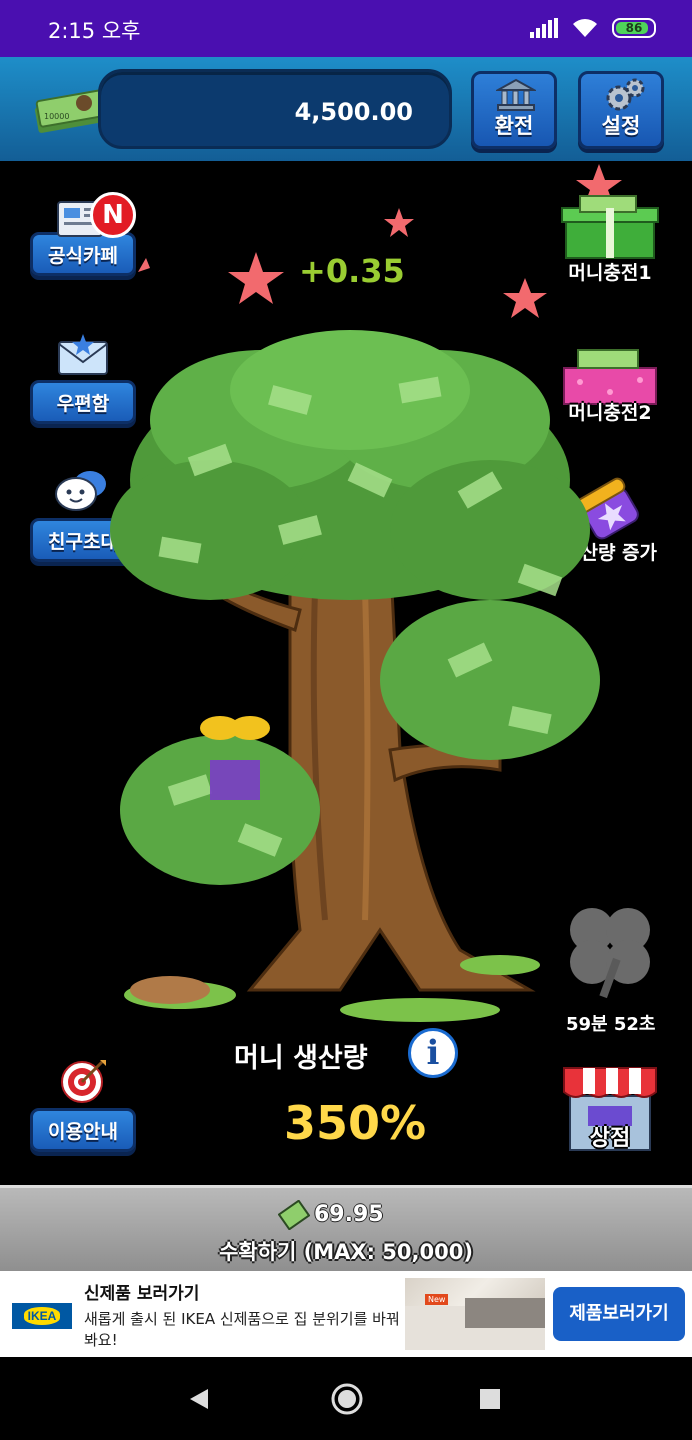  I want to click on circle-home-icon, so click(347, 1399).